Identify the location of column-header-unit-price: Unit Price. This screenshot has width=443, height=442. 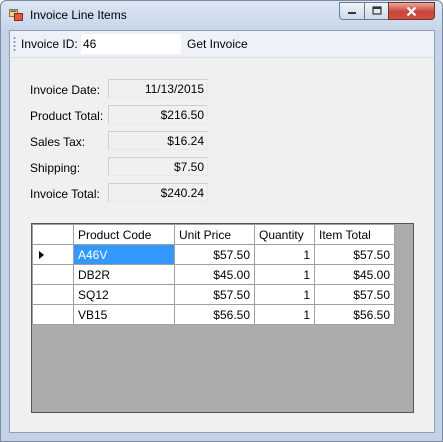
(214, 234).